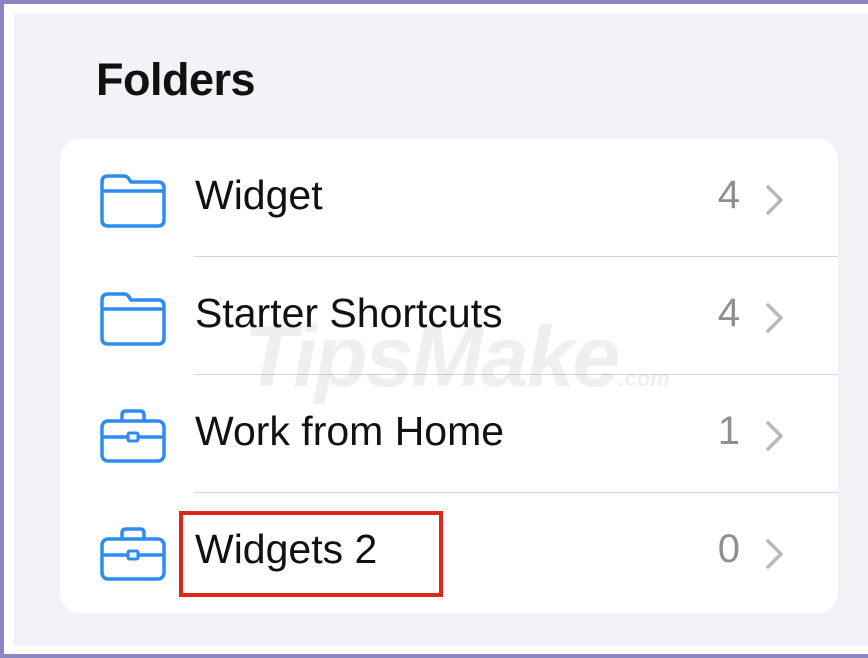  Describe the element at coordinates (349, 313) in the screenshot. I see `folder-name: Starter Shortcuts` at that location.